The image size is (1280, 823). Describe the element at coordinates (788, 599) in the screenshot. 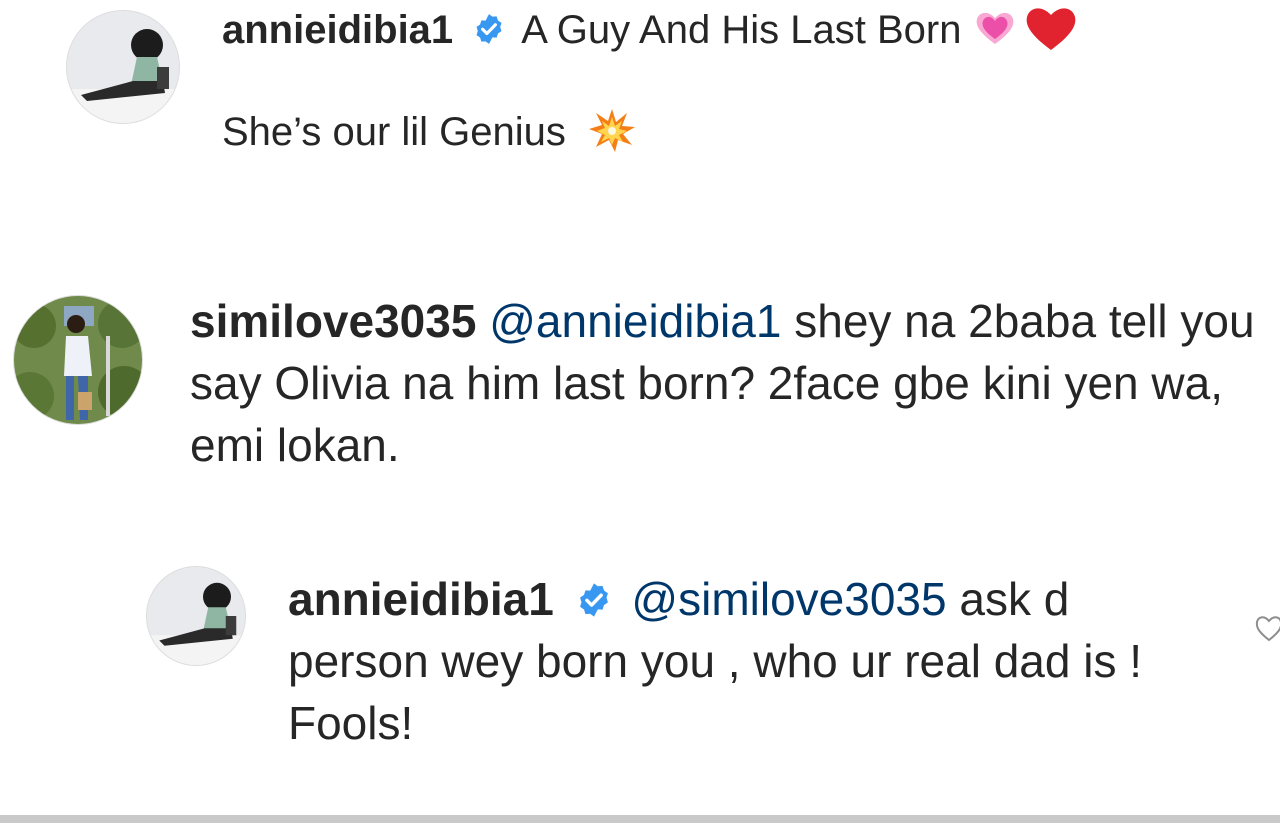

I see `reply-mention-link: @similove3035` at that location.